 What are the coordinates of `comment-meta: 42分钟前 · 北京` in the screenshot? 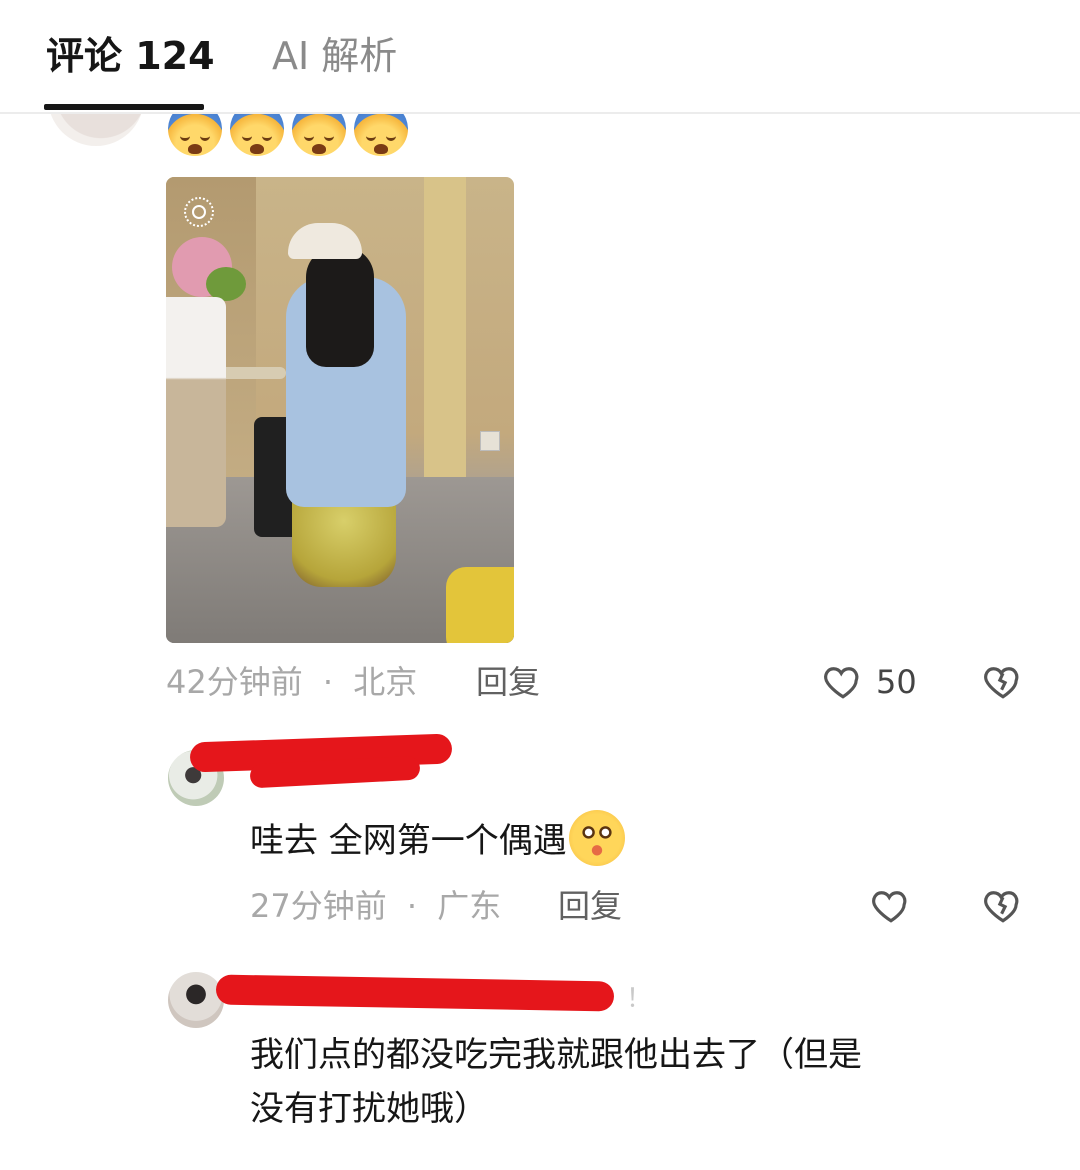 It's located at (291, 682).